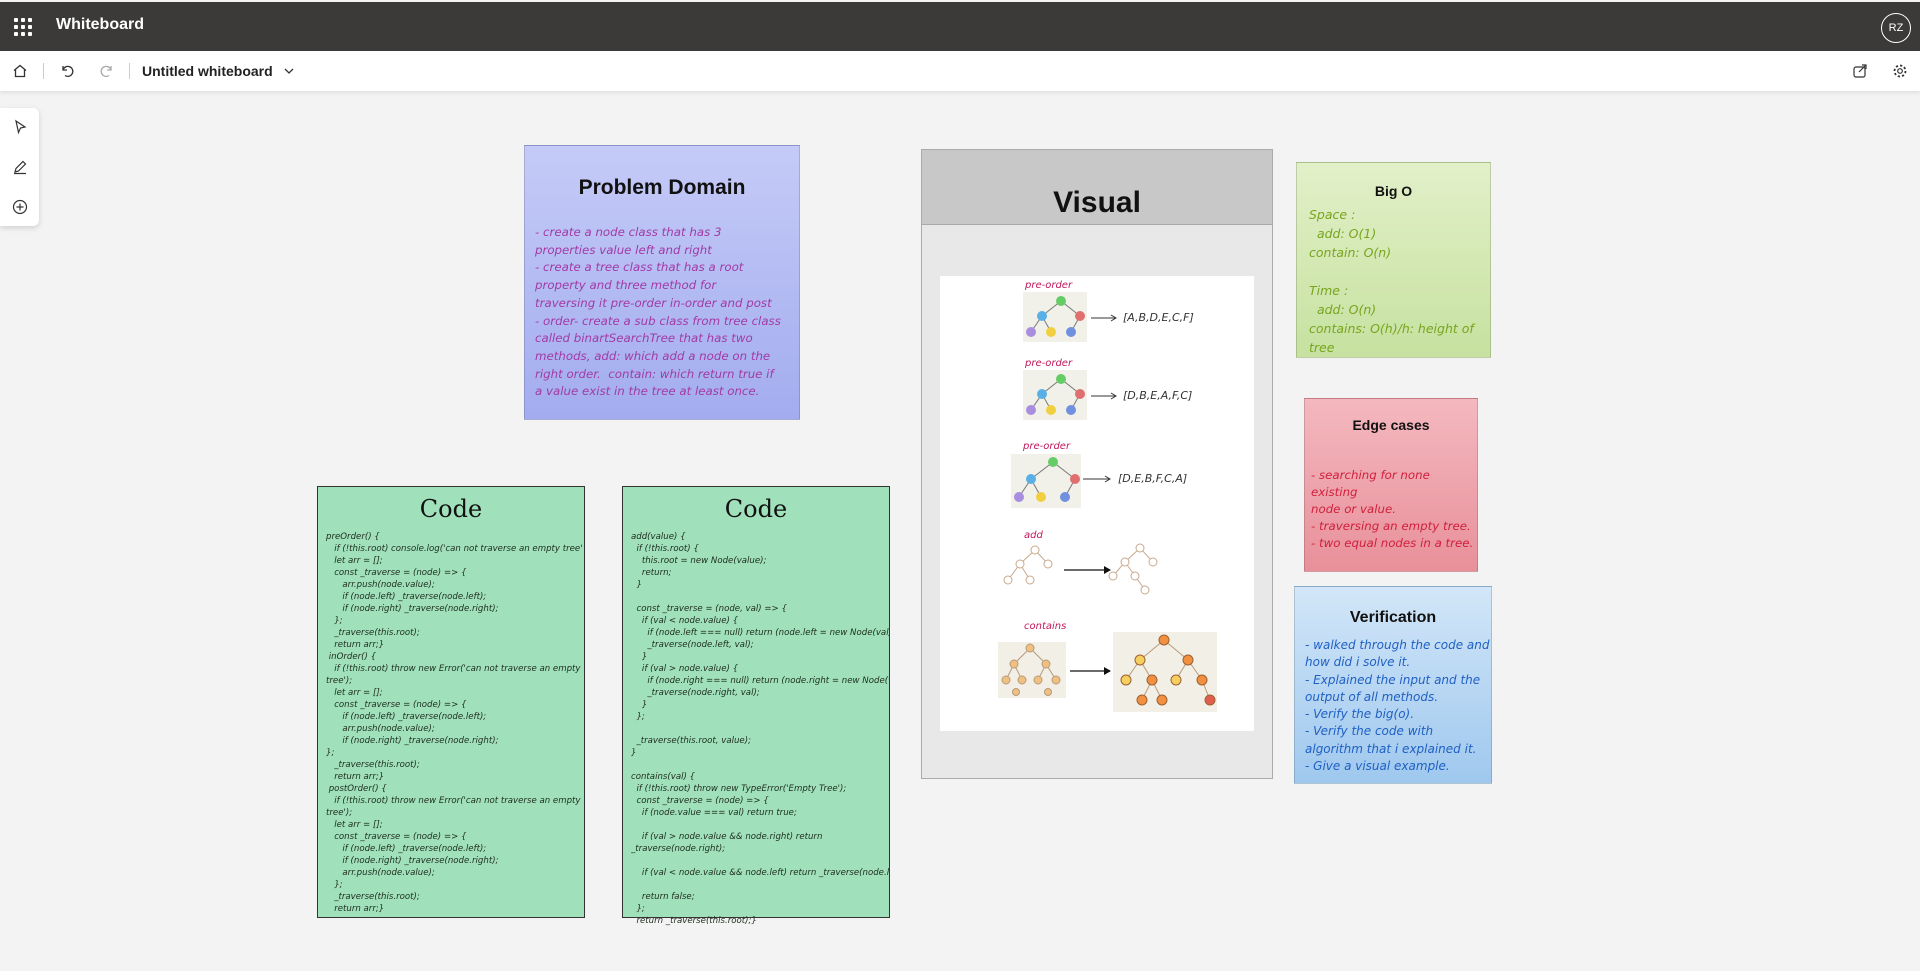  Describe the element at coordinates (100, 24) in the screenshot. I see `app-title: Whiteboard` at that location.